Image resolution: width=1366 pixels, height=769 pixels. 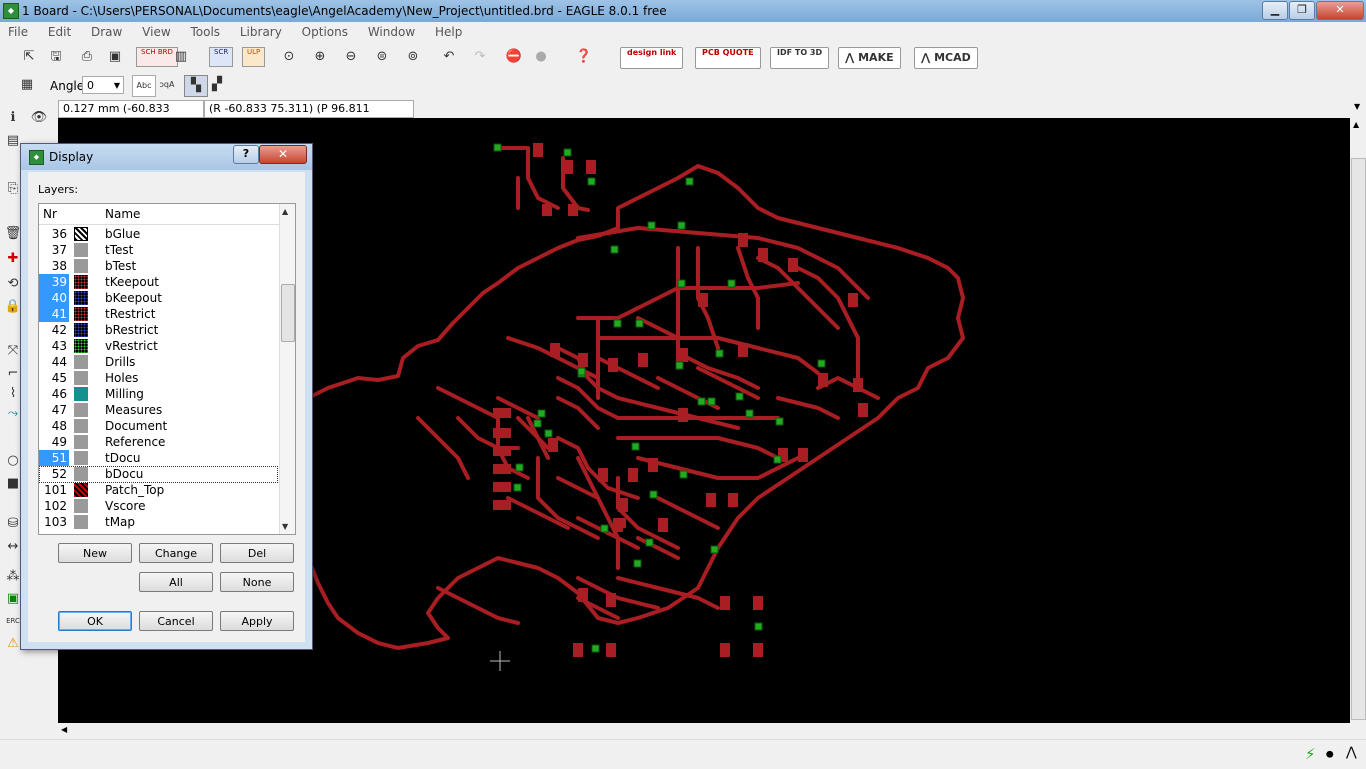 What do you see at coordinates (159, 506) in the screenshot?
I see `layer-row: 102 Vscore` at bounding box center [159, 506].